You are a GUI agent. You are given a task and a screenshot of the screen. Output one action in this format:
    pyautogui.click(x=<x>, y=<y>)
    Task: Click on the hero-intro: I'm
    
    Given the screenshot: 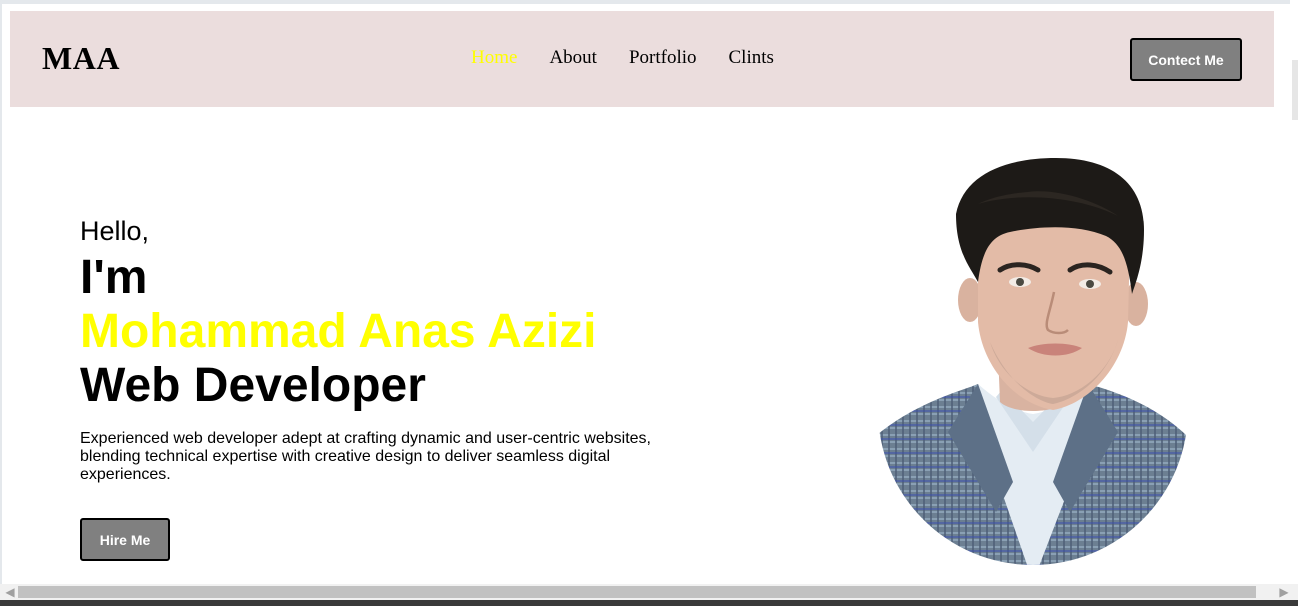 What is the action you would take?
    pyautogui.click(x=114, y=277)
    